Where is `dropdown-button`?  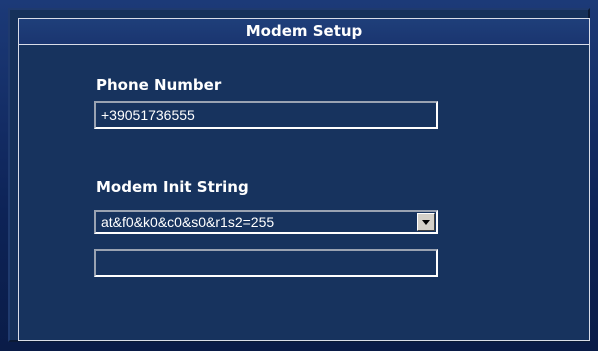 dropdown-button is located at coordinates (426, 222).